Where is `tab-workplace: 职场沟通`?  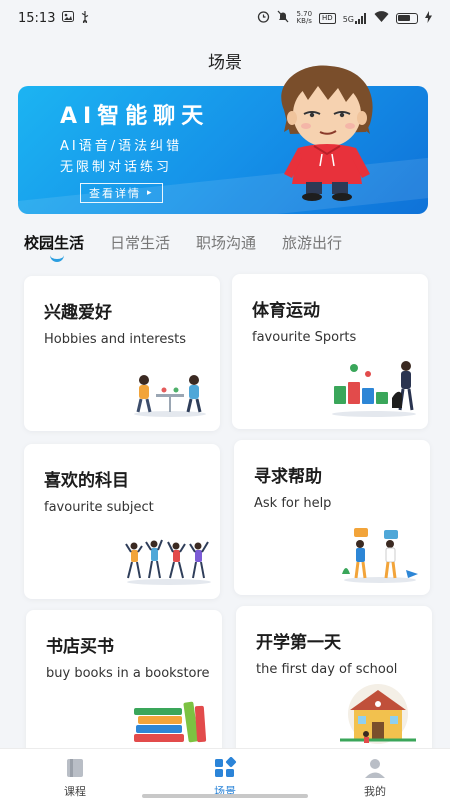 tab-workplace: 职场沟通 is located at coordinates (226, 247).